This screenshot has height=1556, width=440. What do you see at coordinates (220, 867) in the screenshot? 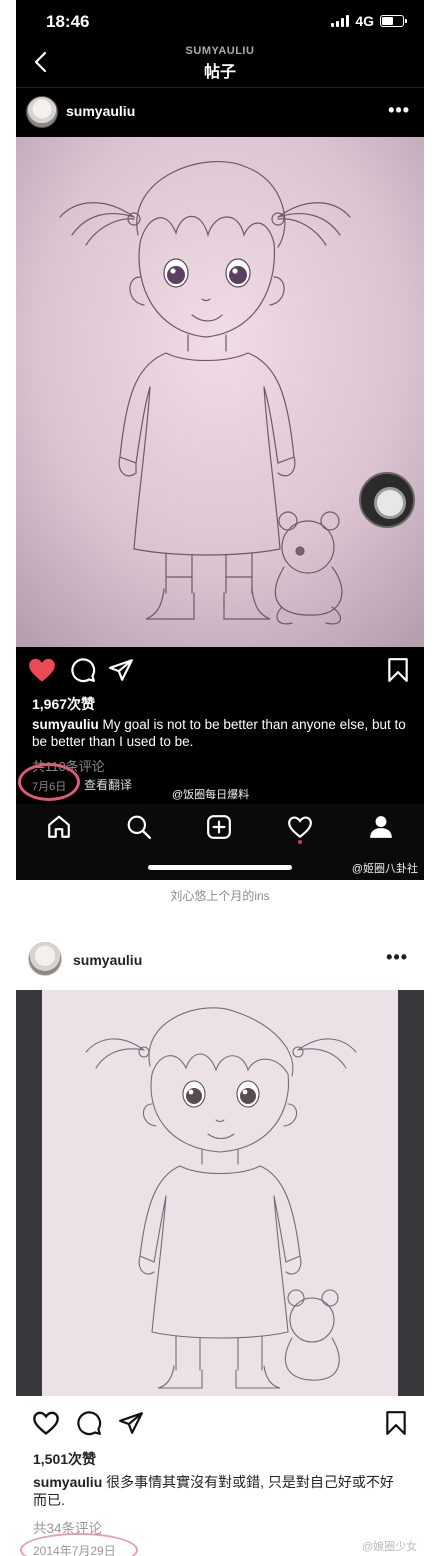
I see `home-indicator` at bounding box center [220, 867].